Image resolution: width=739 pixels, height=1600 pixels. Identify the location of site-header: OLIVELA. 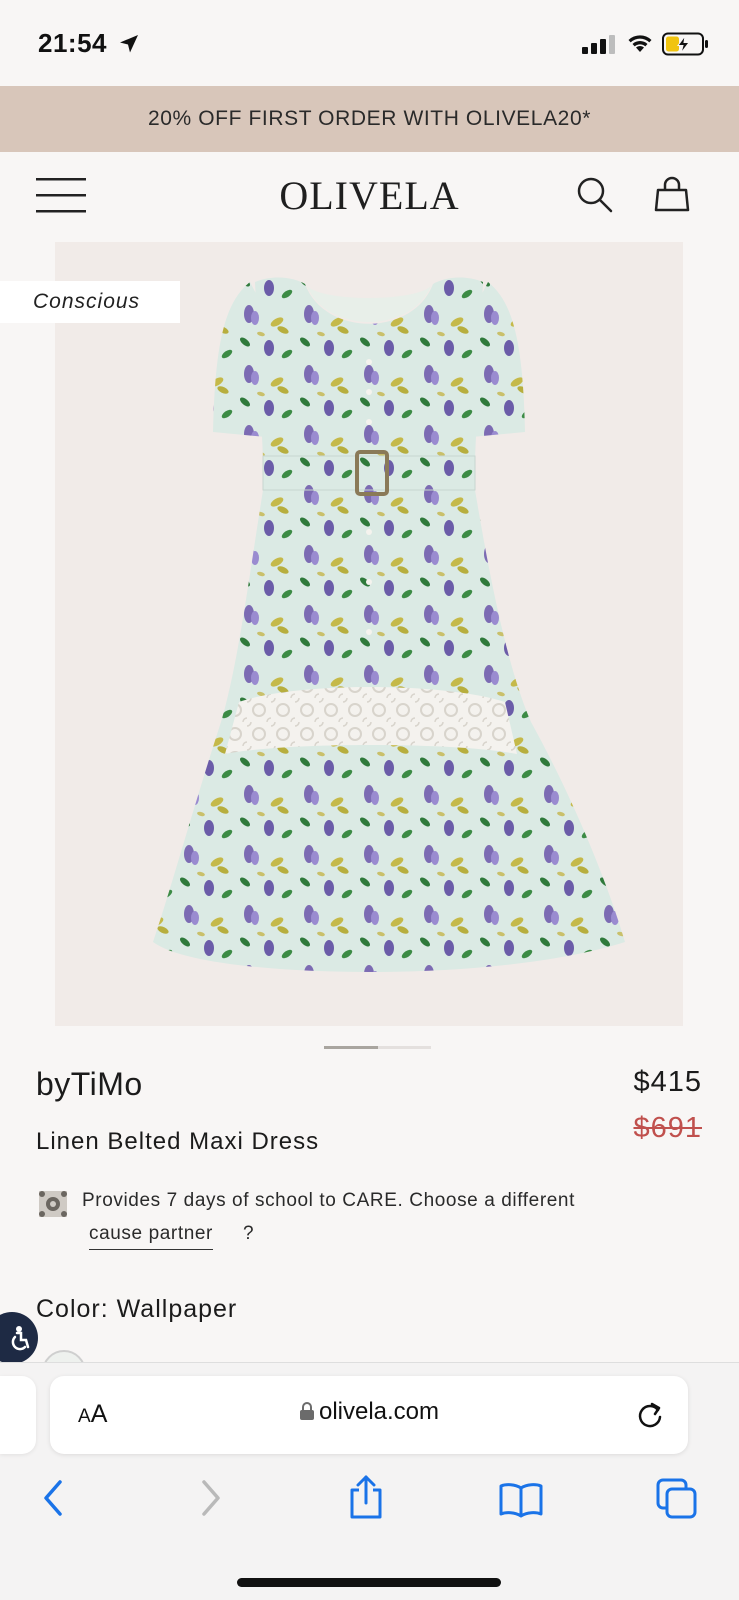
(369, 196).